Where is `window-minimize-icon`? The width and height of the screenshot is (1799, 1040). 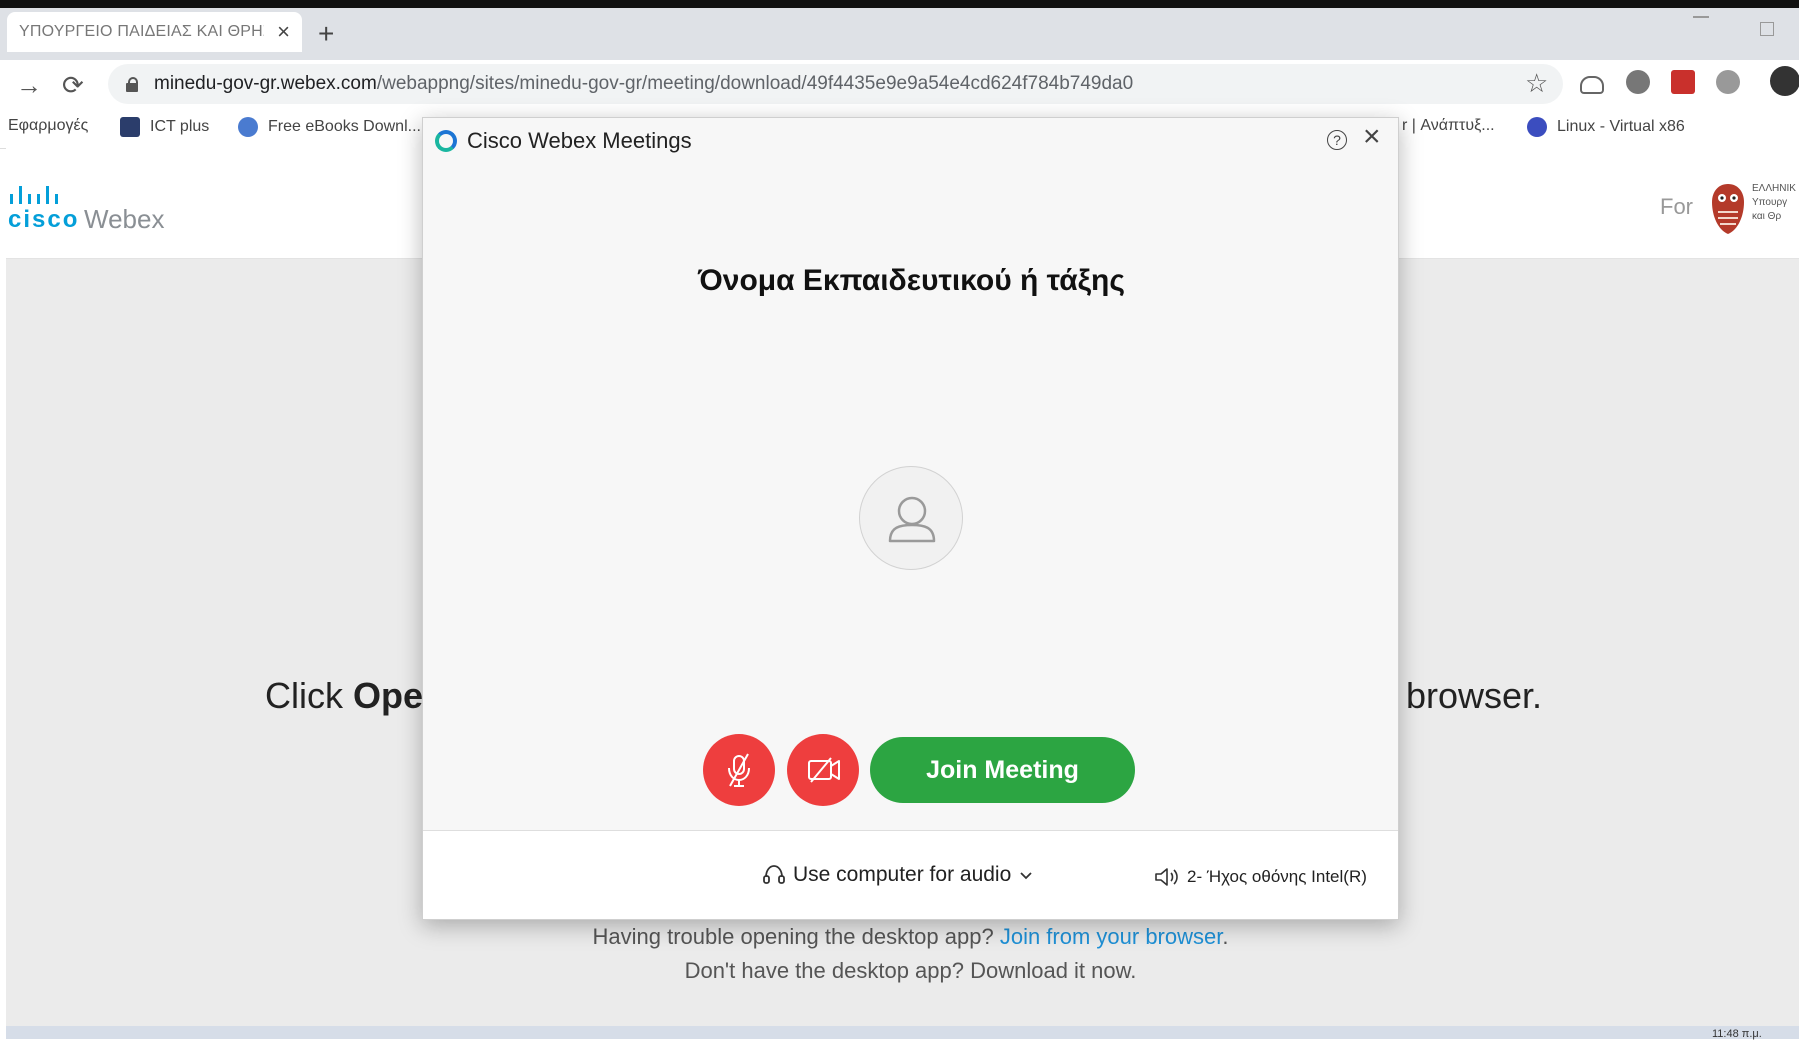
window-minimize-icon is located at coordinates (1701, 17).